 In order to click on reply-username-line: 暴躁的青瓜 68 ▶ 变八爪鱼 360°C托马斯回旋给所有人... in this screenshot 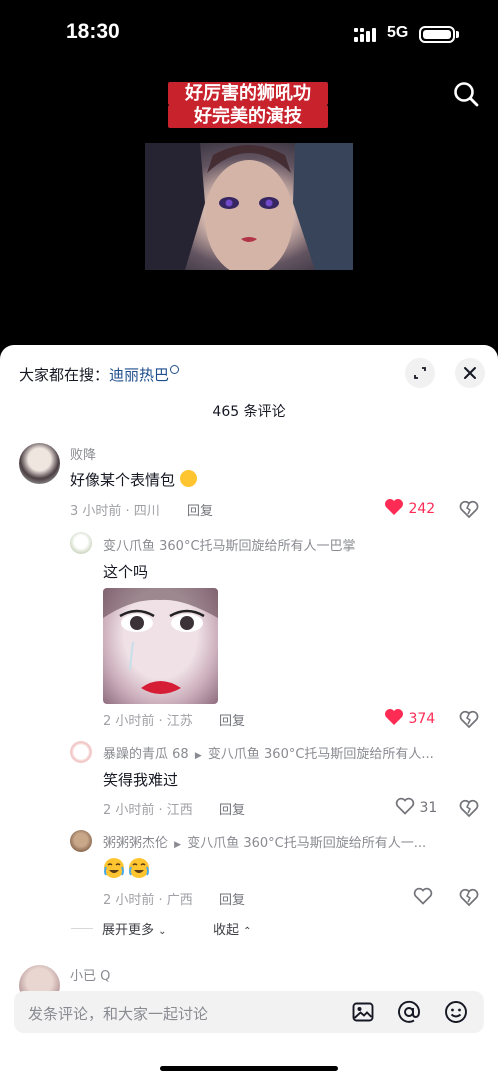, I will do `click(268, 752)`.